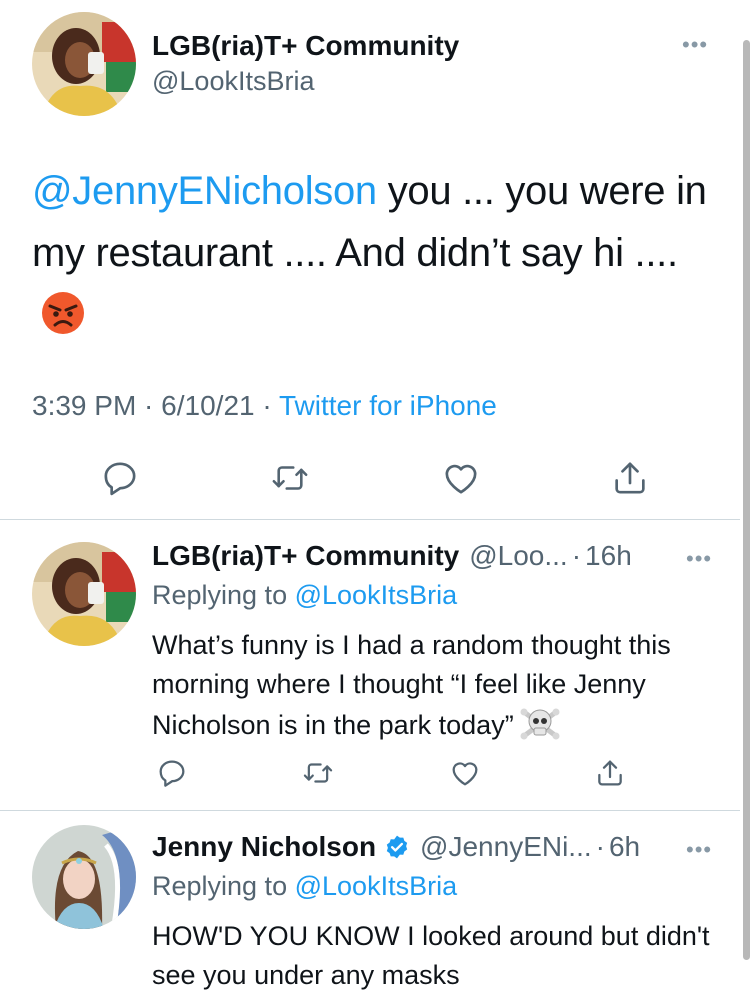 The height and width of the screenshot is (1001, 750). I want to click on mention-link: @JennyENicholson, so click(204, 191).